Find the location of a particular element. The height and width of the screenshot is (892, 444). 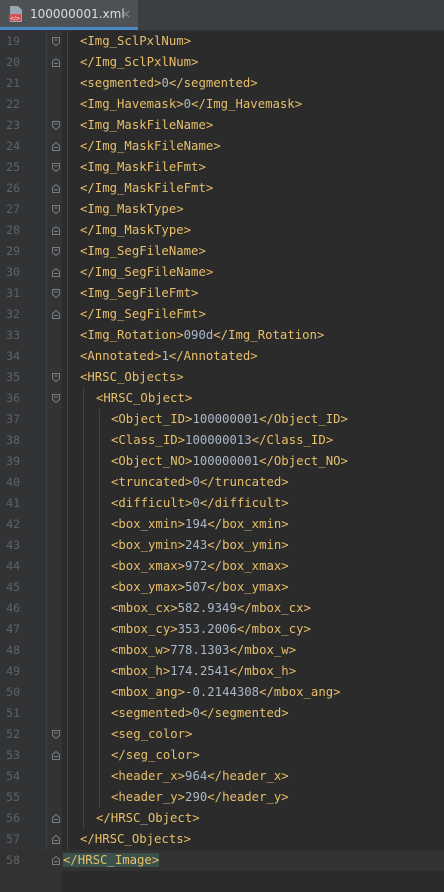

xml-tag: </difficult> is located at coordinates (244, 503).